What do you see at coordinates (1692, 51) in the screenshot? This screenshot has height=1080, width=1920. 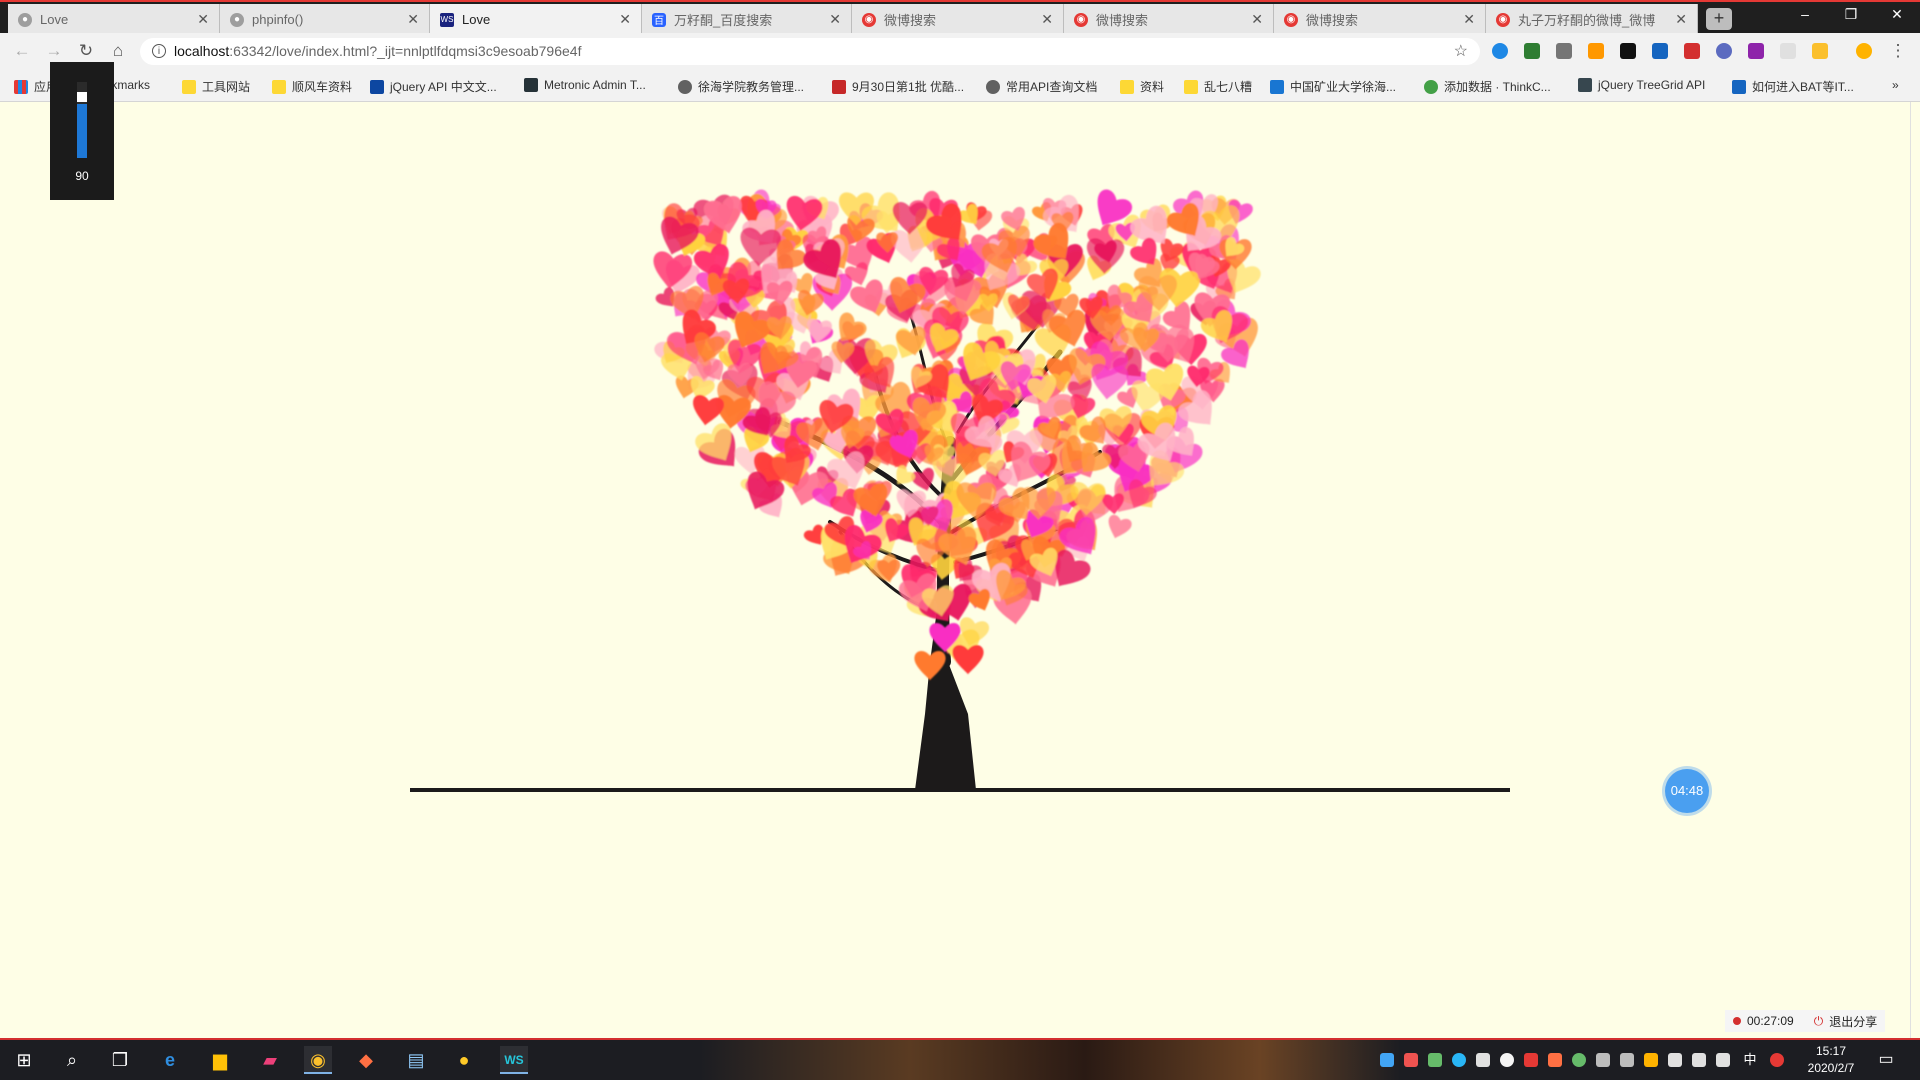 I see `extension-fe-icon` at bounding box center [1692, 51].